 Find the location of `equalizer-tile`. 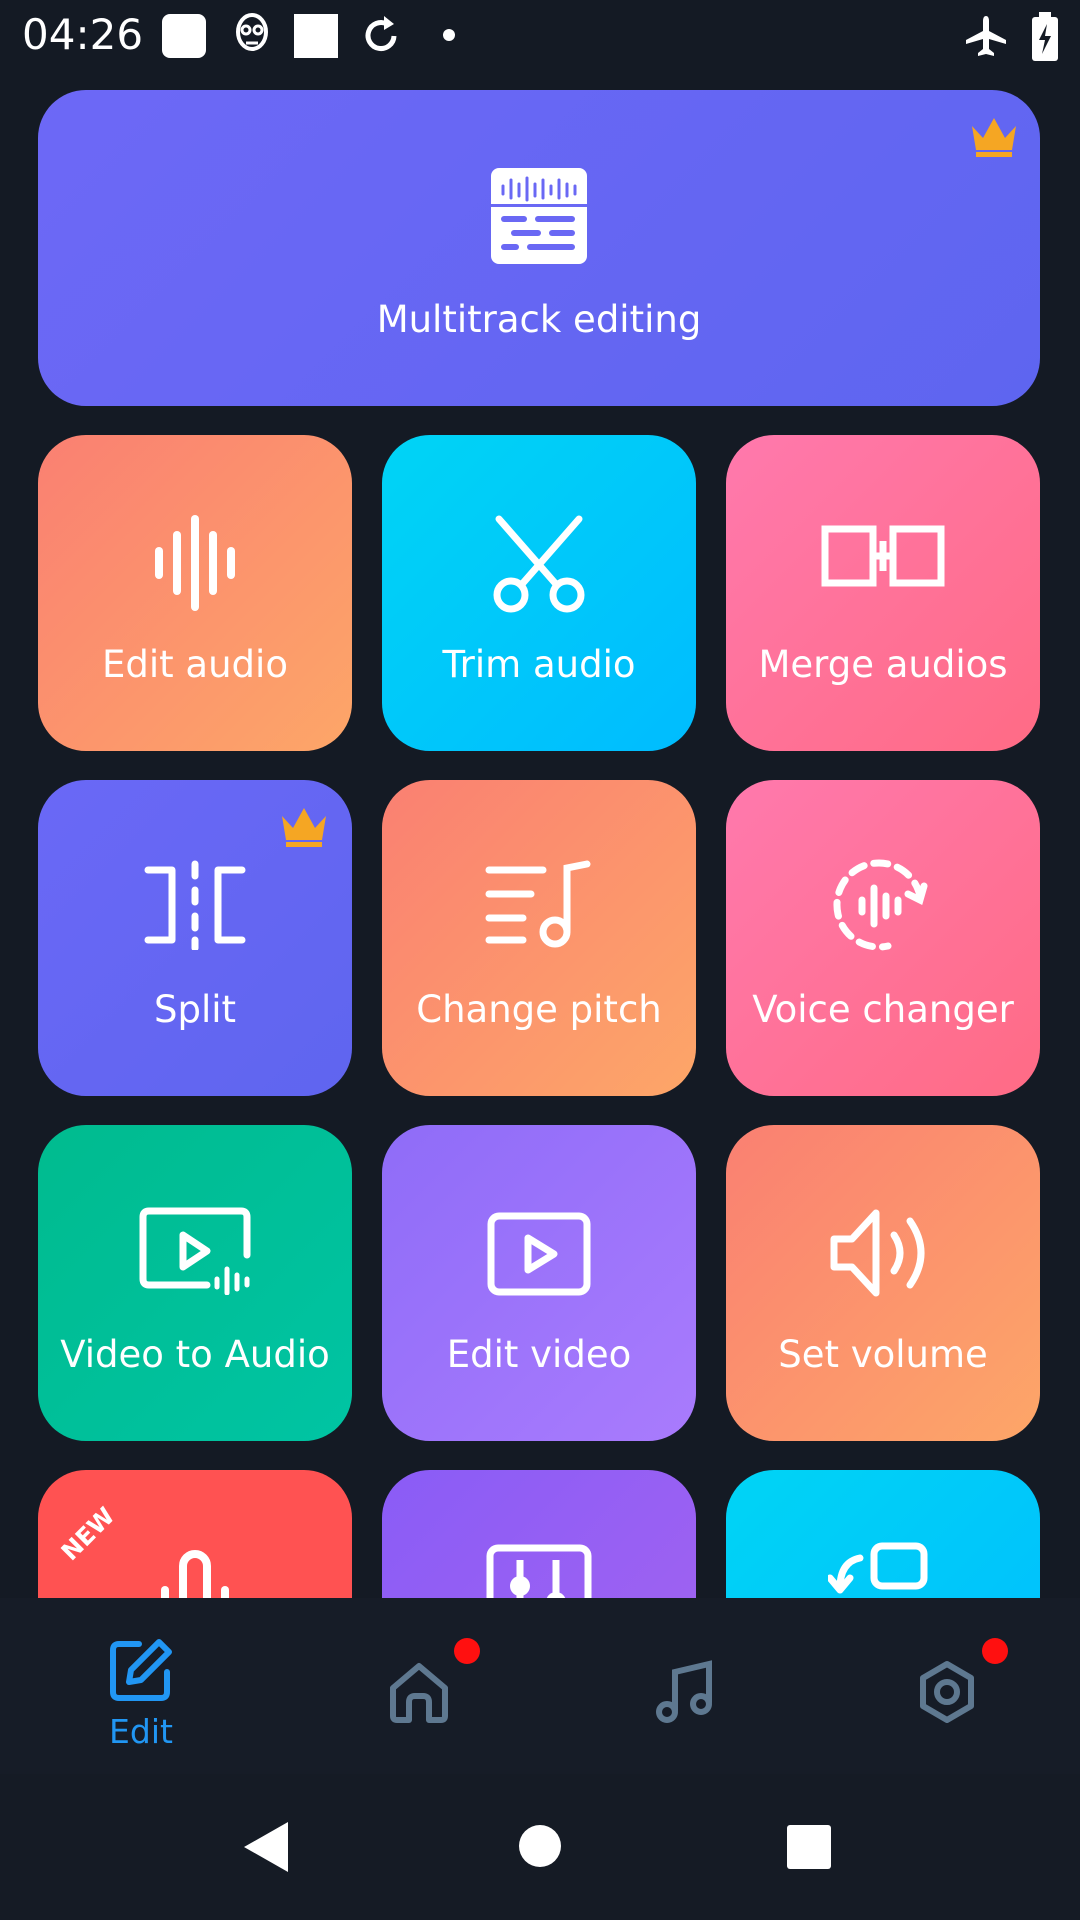

equalizer-tile is located at coordinates (539, 1534).